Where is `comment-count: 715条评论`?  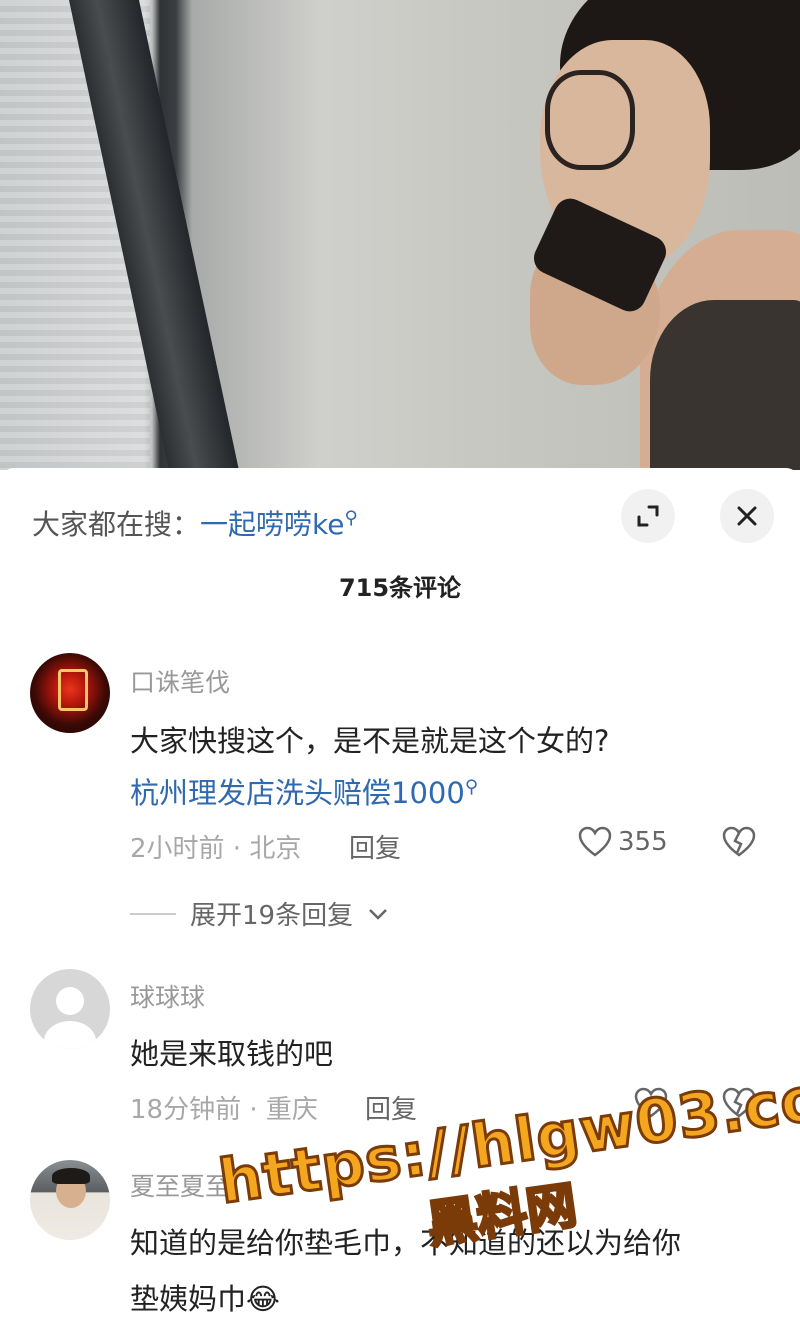 comment-count: 715条评论 is located at coordinates (400, 588).